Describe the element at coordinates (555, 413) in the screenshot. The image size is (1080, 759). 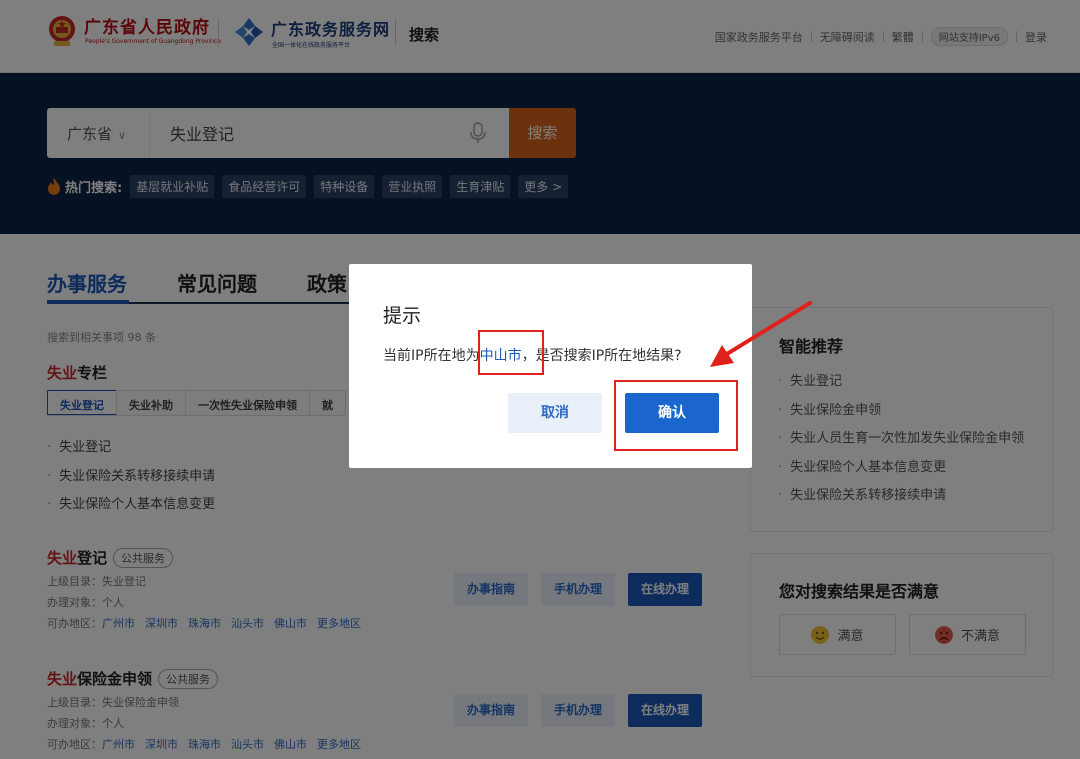
I see `cancel-button: 取消` at that location.